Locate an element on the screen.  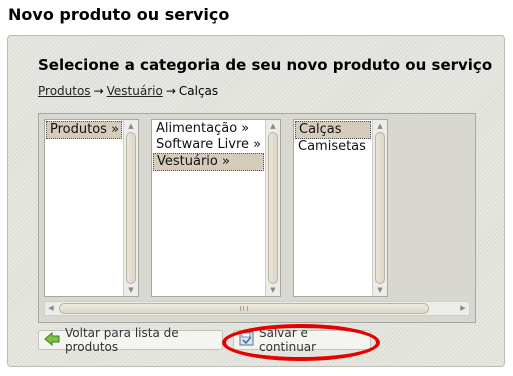
list-item: Calças is located at coordinates (333, 130).